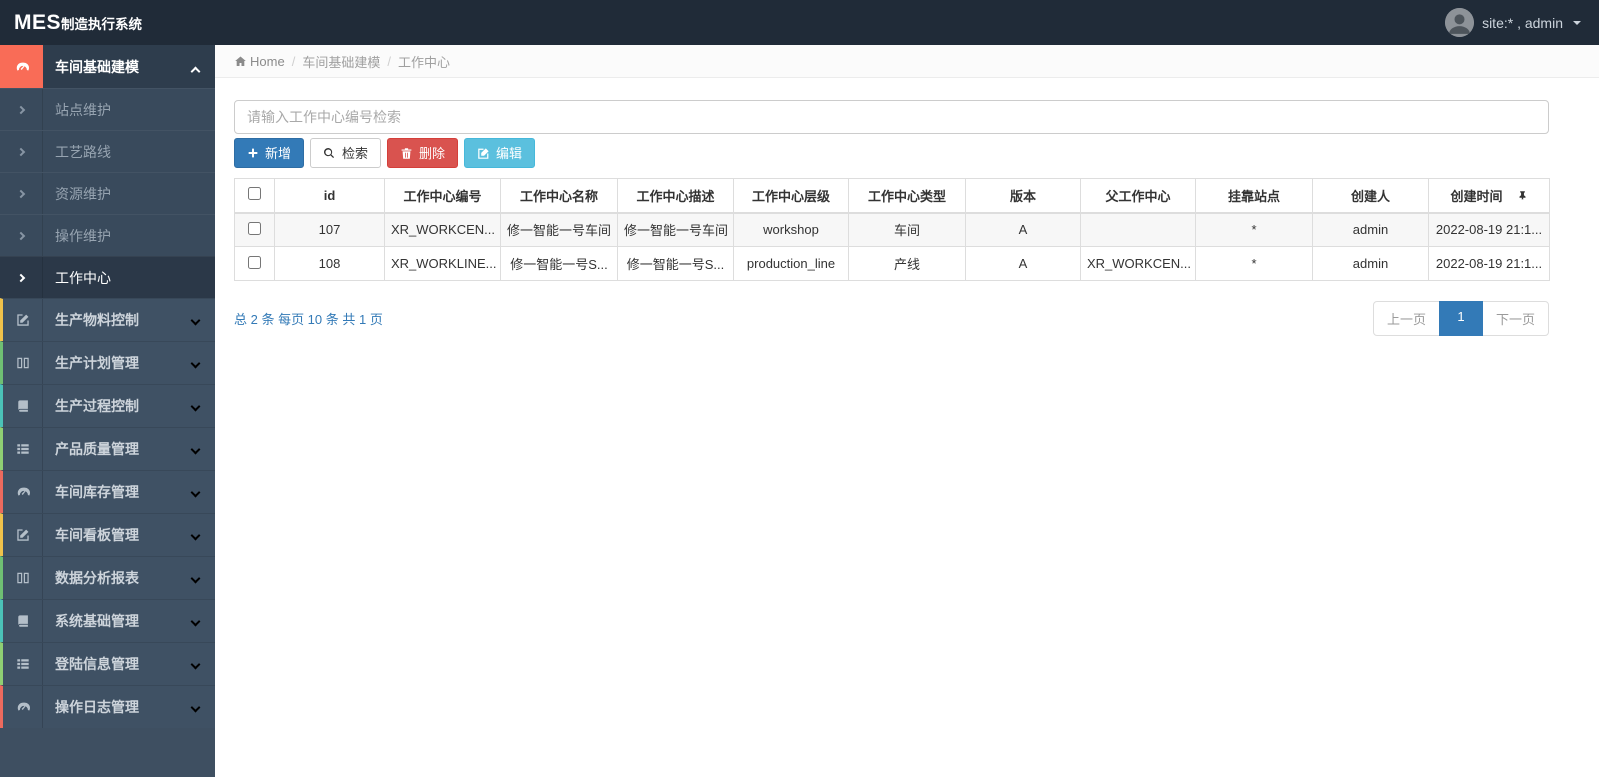 The image size is (1599, 777). Describe the element at coordinates (83, 193) in the screenshot. I see `sidebar-item-label: 资源维护` at that location.